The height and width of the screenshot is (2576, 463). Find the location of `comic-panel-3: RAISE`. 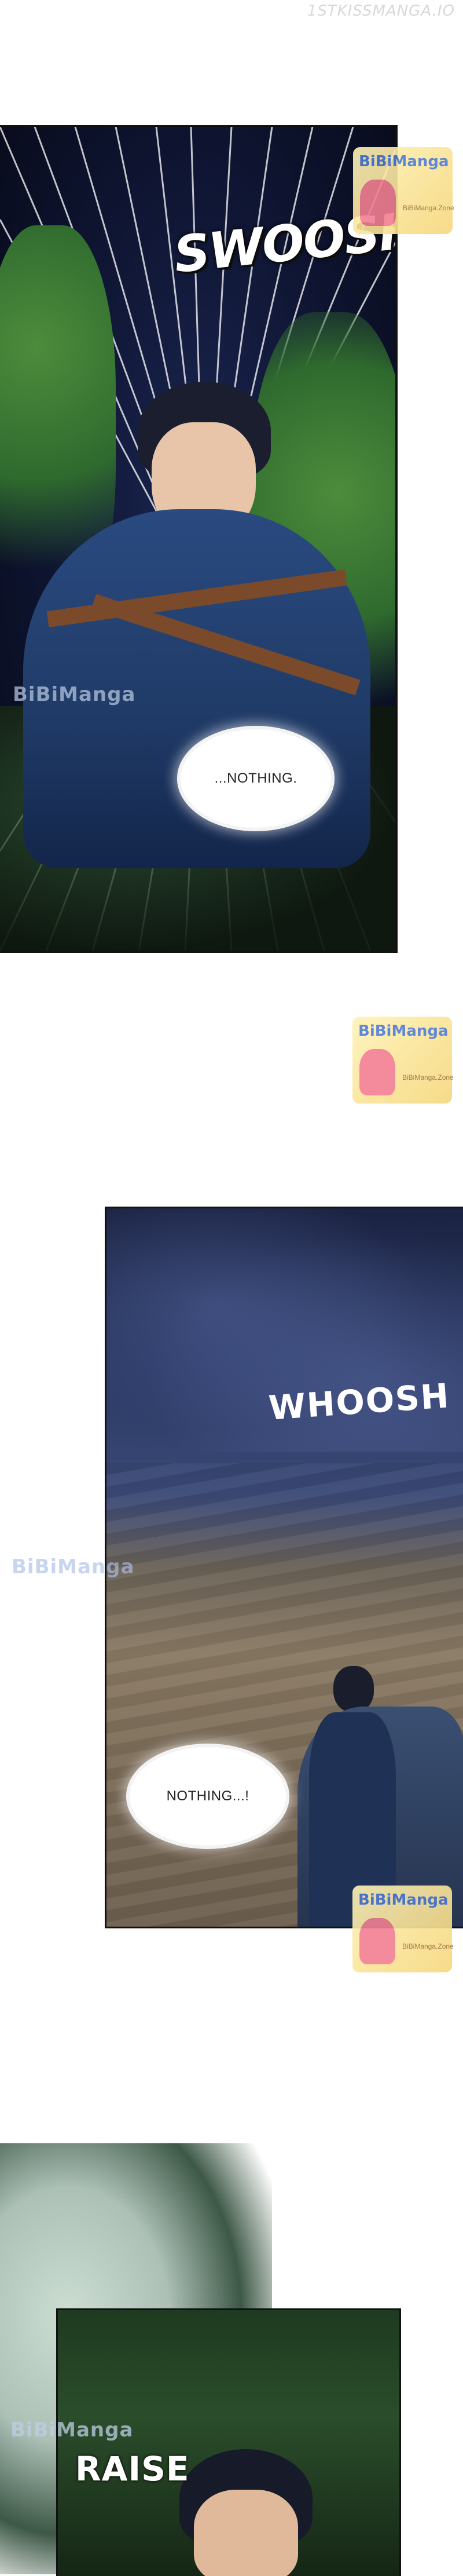

comic-panel-3: RAISE is located at coordinates (228, 2442).